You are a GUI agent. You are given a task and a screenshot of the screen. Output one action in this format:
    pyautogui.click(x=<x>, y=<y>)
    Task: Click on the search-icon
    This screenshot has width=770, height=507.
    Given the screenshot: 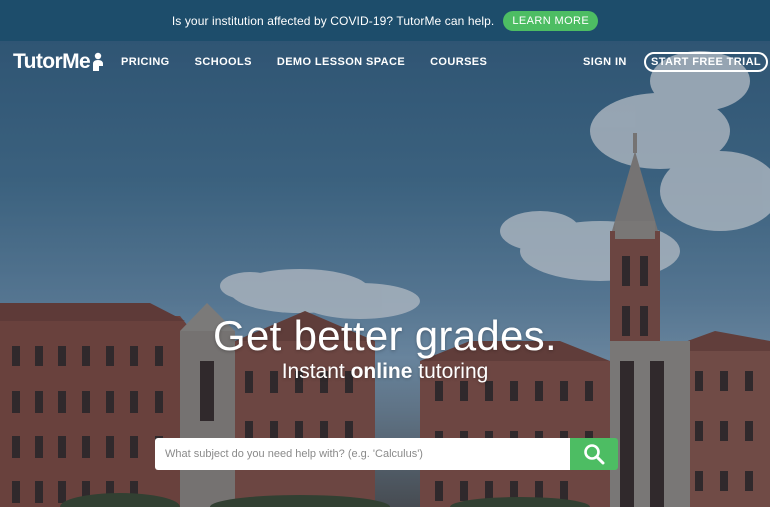 What is the action you would take?
    pyautogui.click(x=594, y=454)
    